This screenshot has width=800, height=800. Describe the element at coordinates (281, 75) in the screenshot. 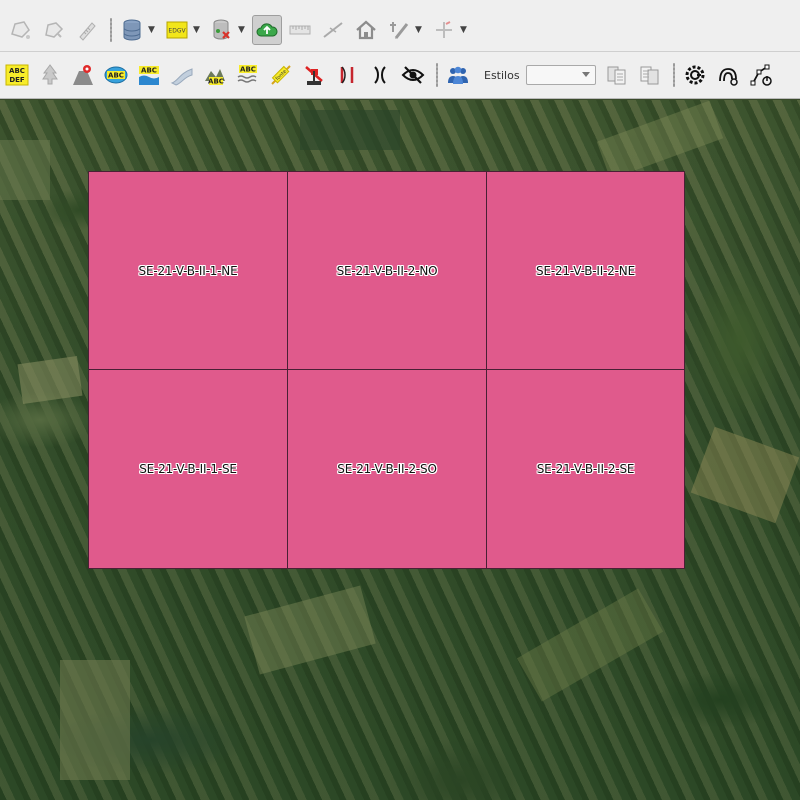

I see `label-fonte-icon: fonte` at that location.